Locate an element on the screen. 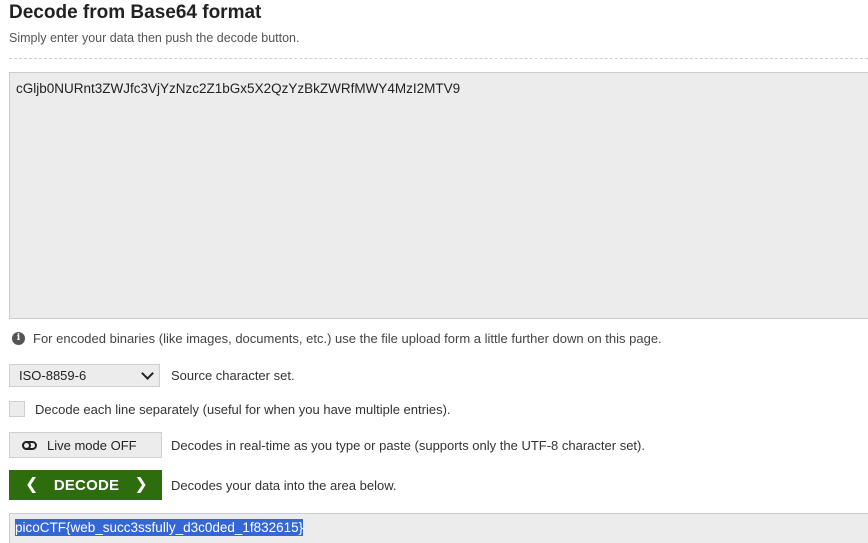  decode-lines-checkbox is located at coordinates (17, 409).